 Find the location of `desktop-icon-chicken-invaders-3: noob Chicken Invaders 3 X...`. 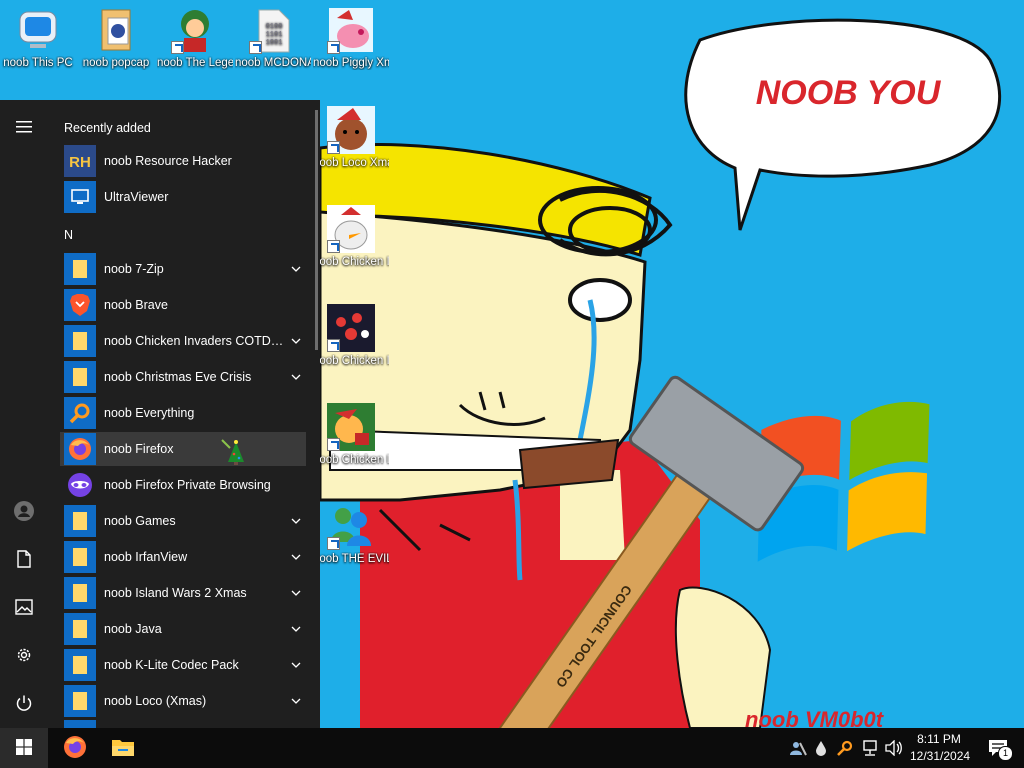

desktop-icon-chicken-invaders-3: noob Chicken Invaders 3 X... is located at coordinates (351, 237).